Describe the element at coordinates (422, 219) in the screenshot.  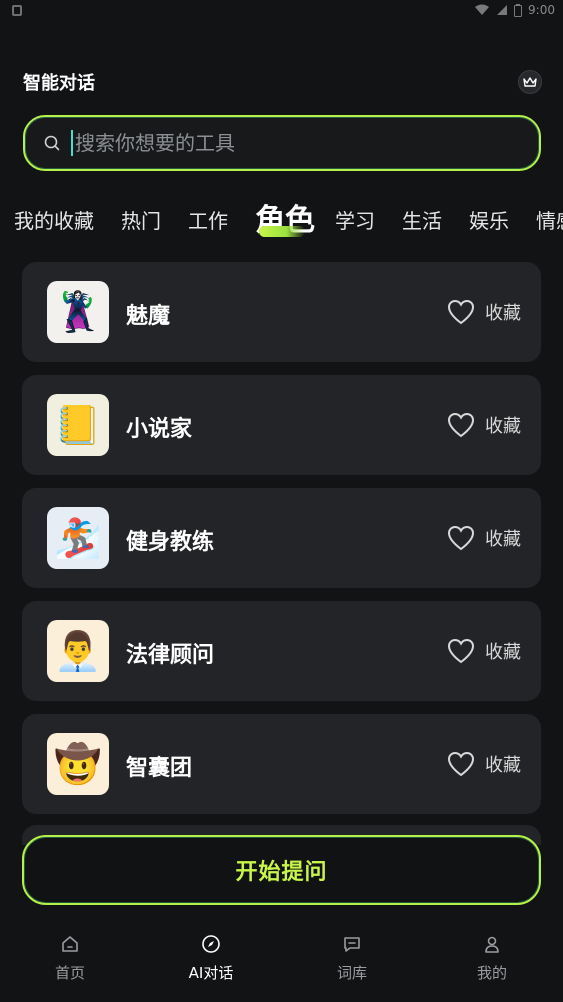
I see `tab-life: 生活` at that location.